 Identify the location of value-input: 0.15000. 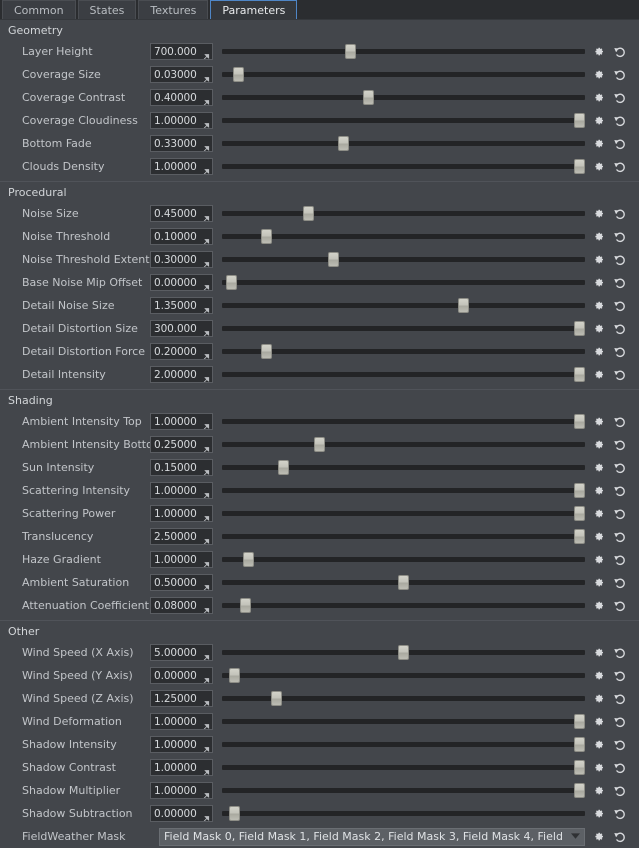
(181, 467).